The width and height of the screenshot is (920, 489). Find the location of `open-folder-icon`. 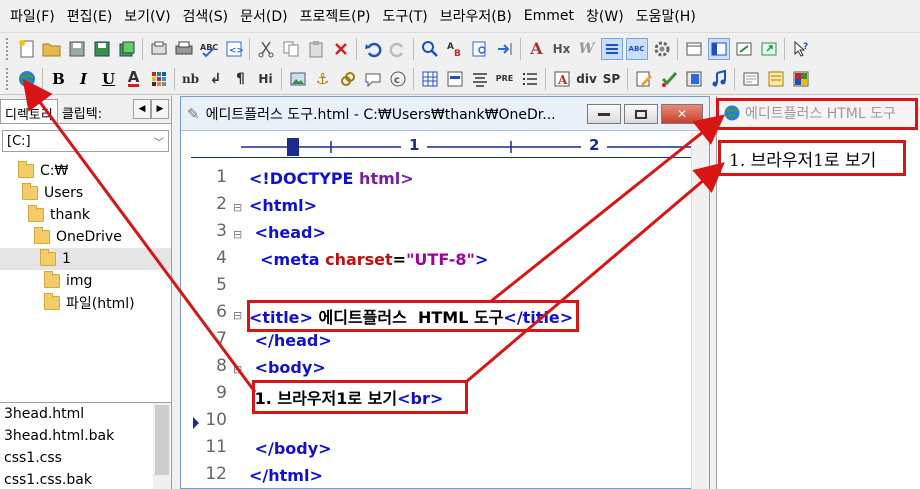

open-folder-icon is located at coordinates (52, 49).